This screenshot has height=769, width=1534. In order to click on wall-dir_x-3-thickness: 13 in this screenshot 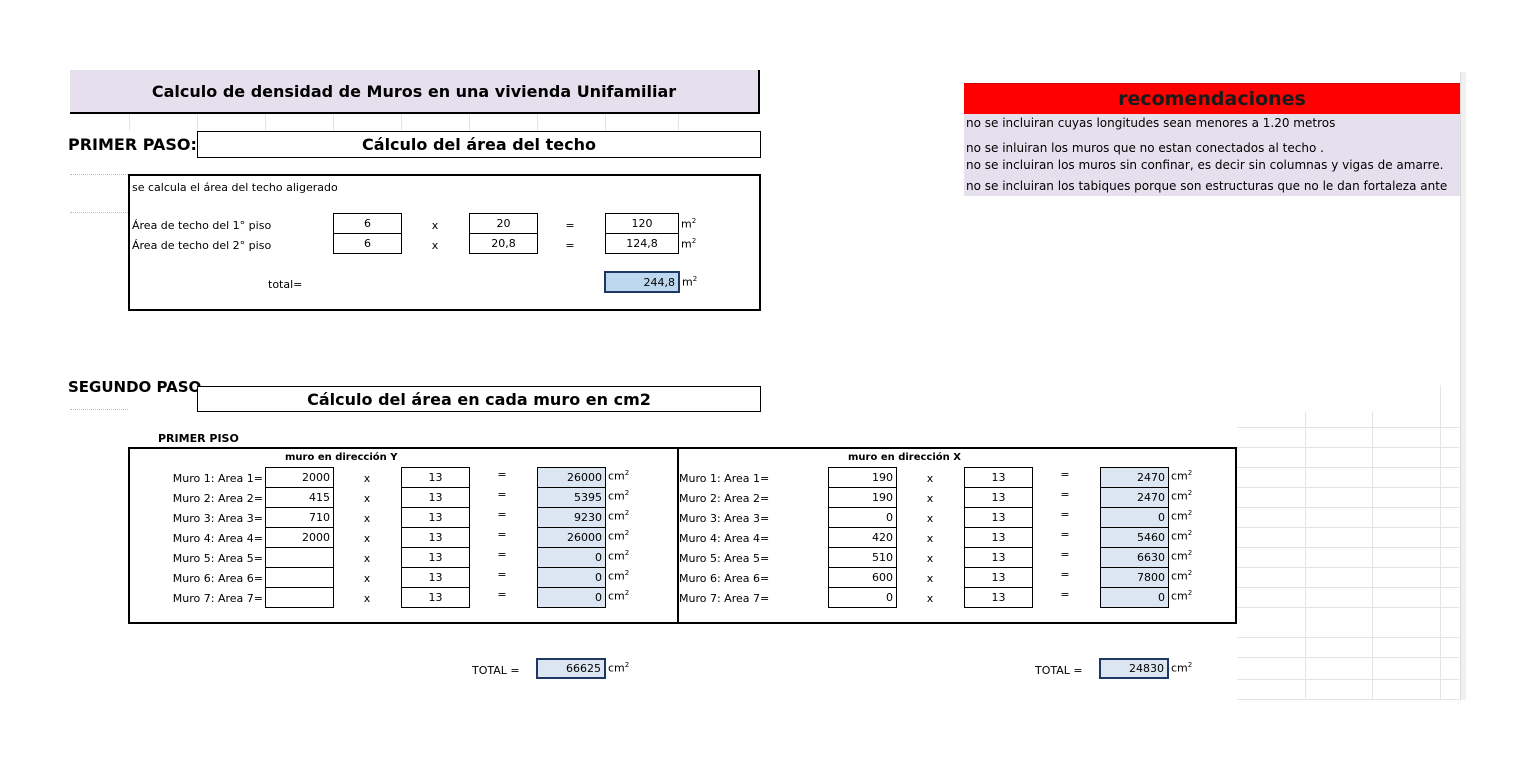, I will do `click(998, 517)`.